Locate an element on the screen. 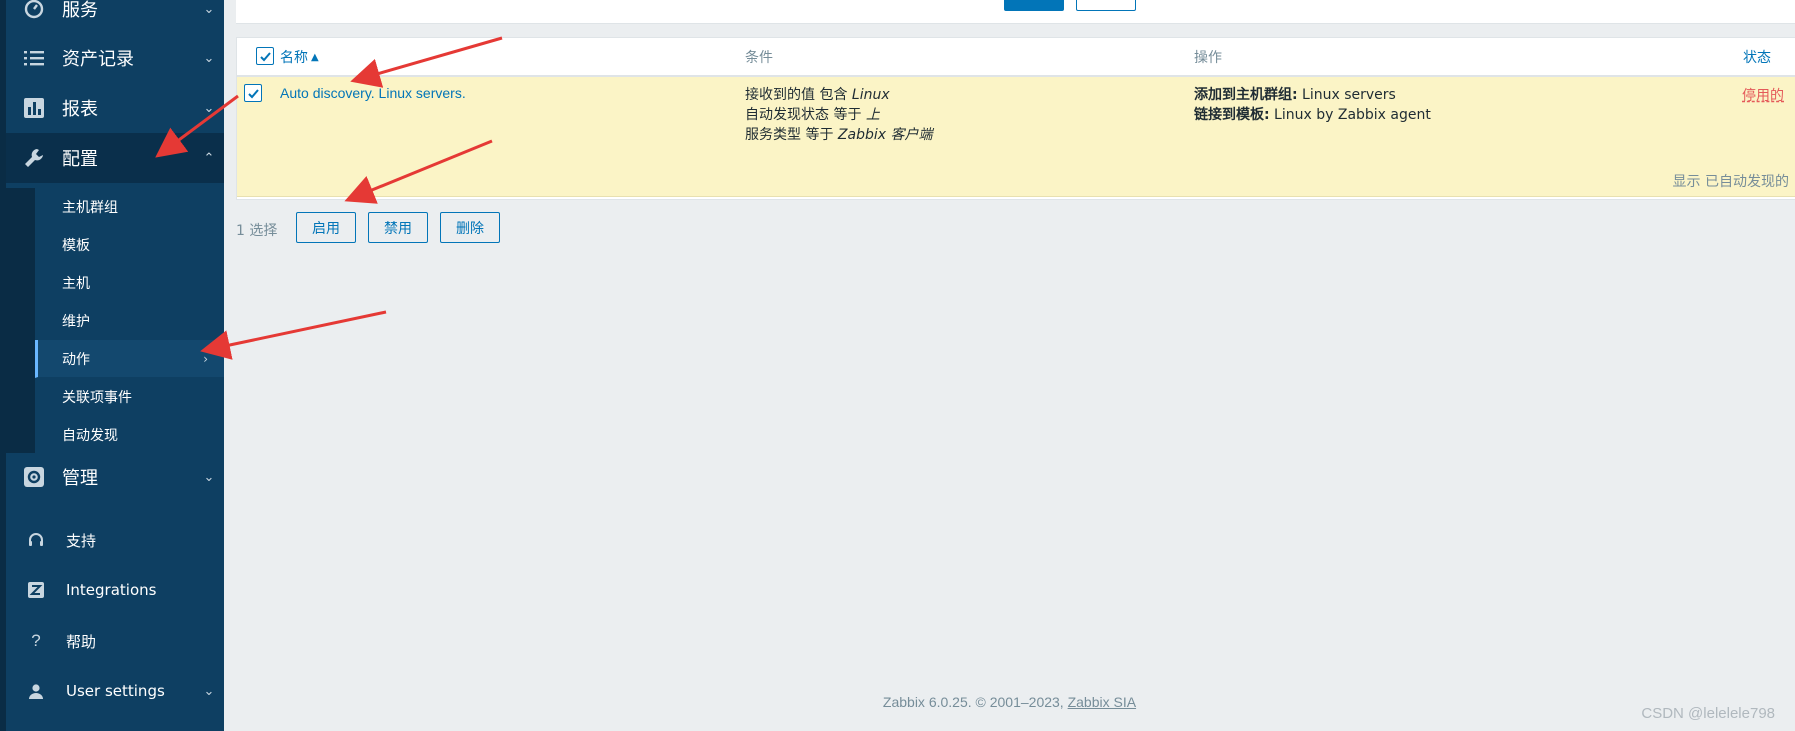 The image size is (1795, 731). submenu-hosts: 主机 is located at coordinates (129, 283).